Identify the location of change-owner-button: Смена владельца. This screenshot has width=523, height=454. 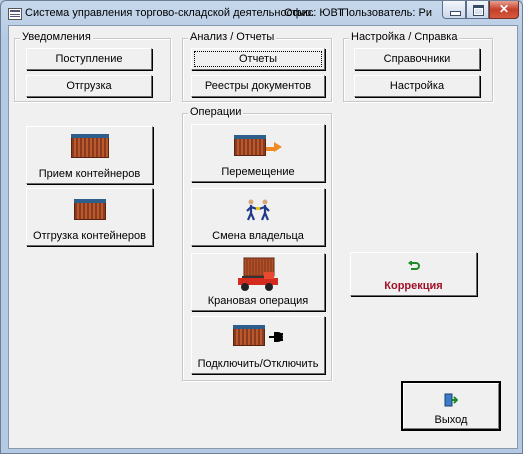
(258, 217).